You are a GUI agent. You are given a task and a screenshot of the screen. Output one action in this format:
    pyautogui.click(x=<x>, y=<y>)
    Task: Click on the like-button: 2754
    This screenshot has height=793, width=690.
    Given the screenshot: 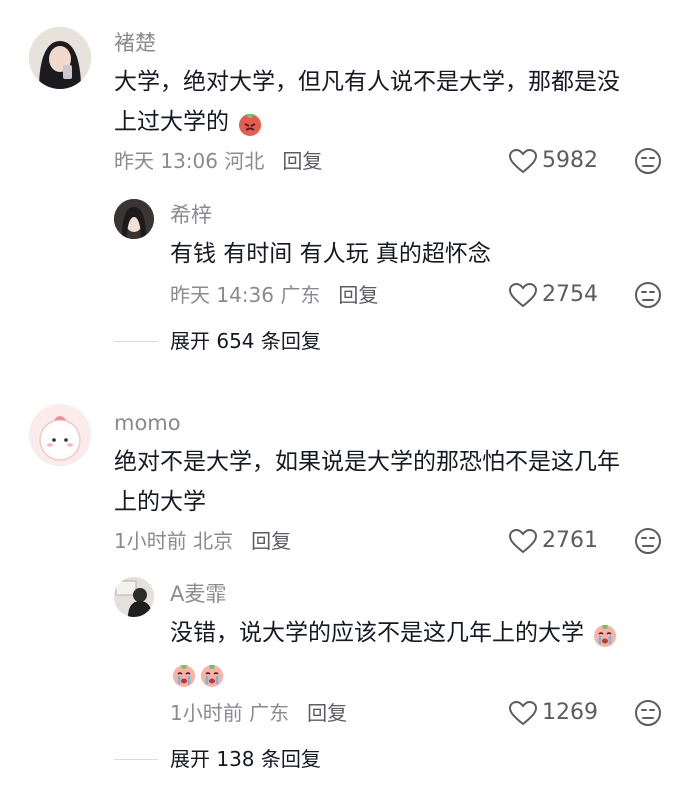 What is the action you would take?
    pyautogui.click(x=553, y=295)
    